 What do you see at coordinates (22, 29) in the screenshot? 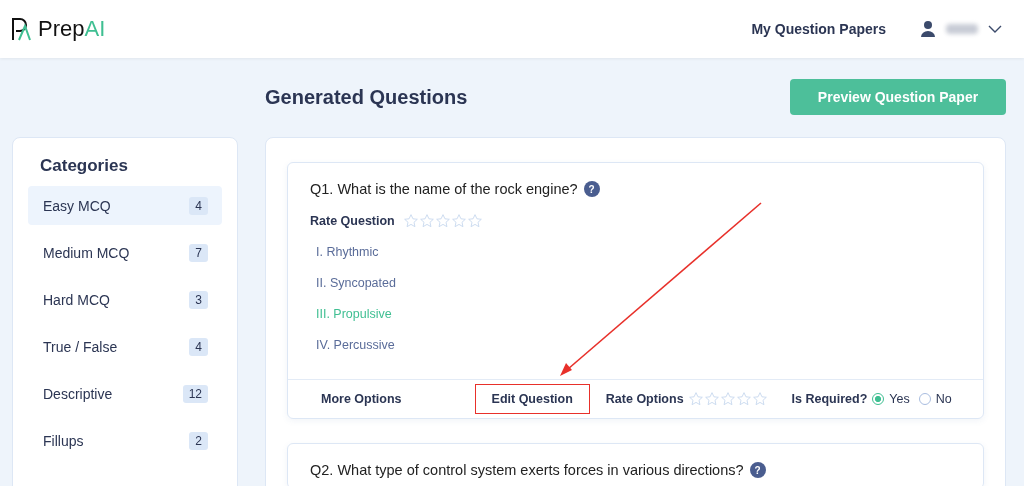
I see `logo-icon` at bounding box center [22, 29].